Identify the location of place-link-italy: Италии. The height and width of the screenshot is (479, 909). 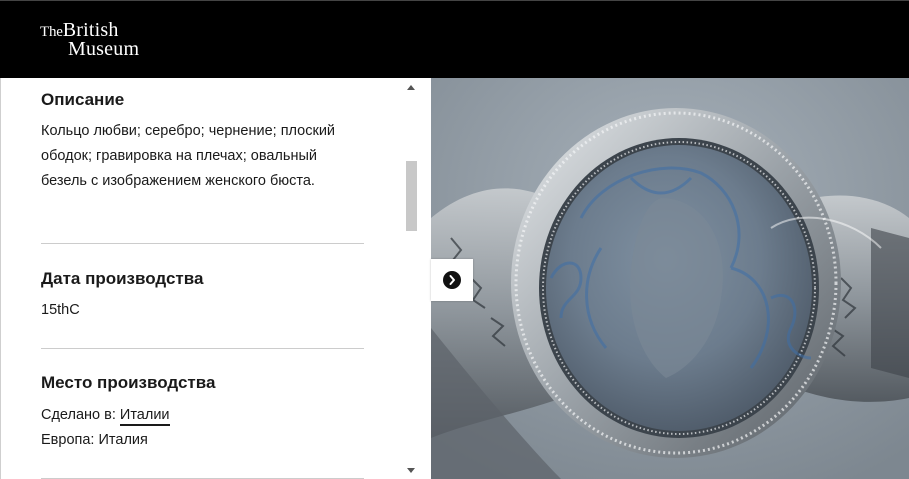
(144, 416).